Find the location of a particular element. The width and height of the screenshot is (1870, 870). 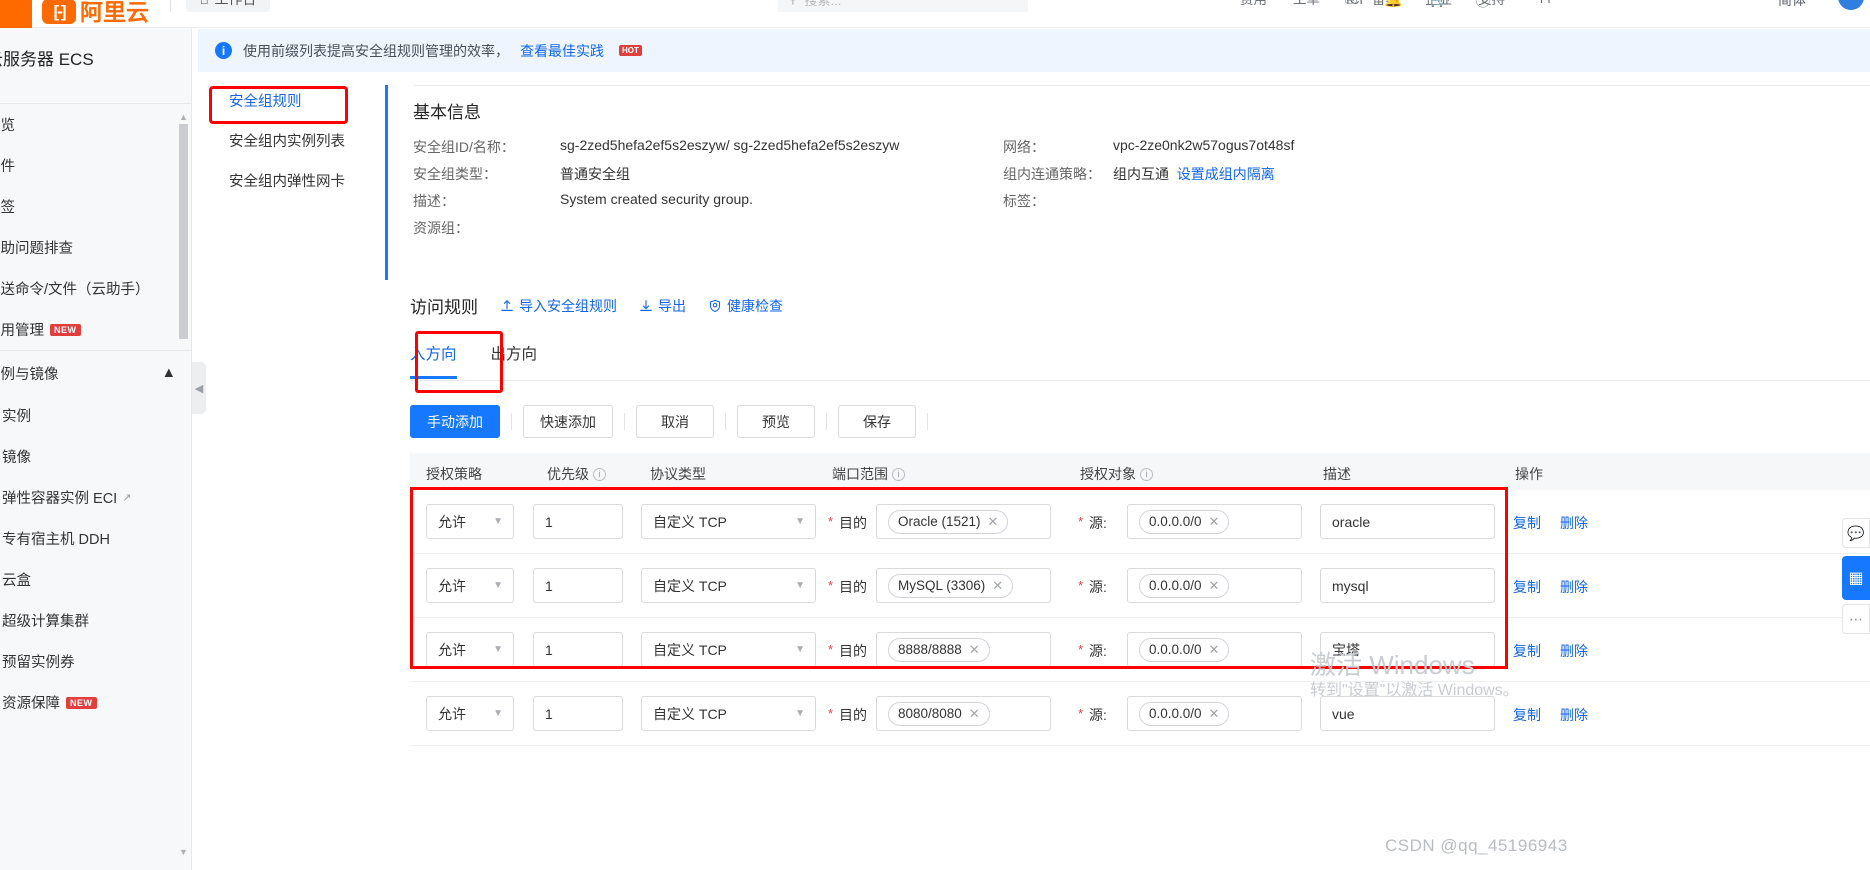

bell-icon: 🔔 is located at coordinates (1393, 5).